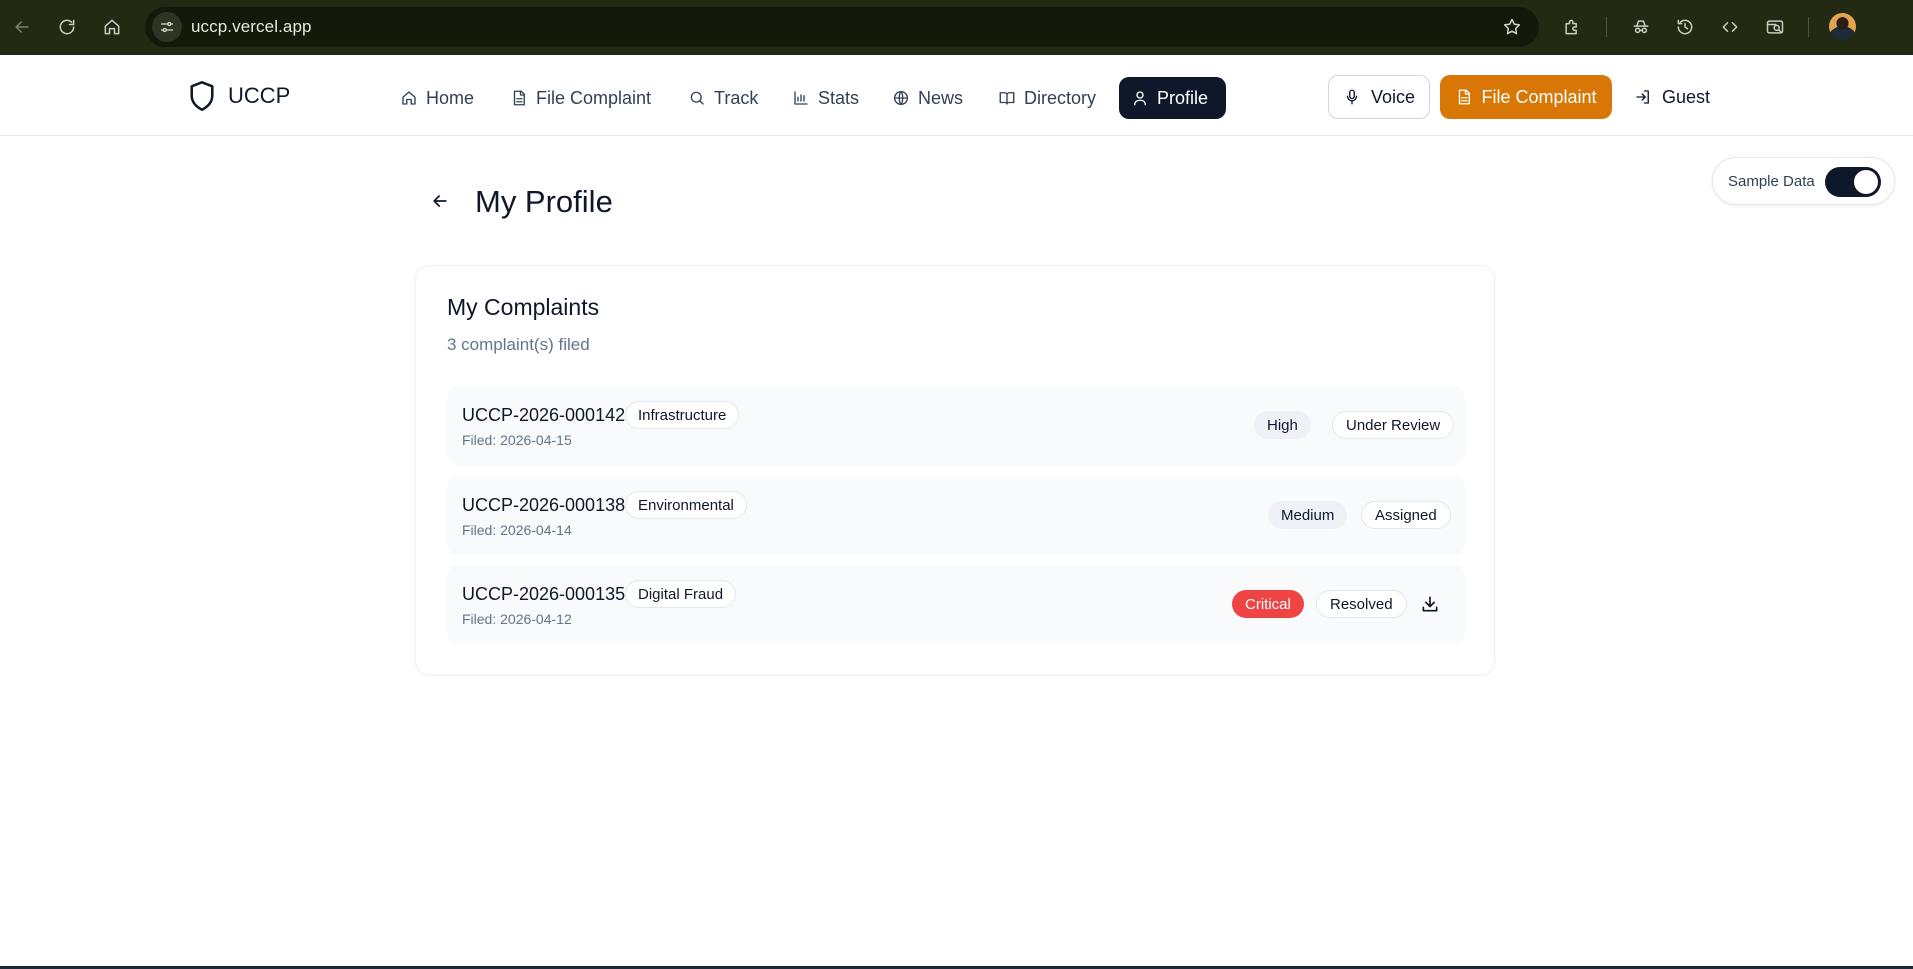 The image size is (1913, 969). What do you see at coordinates (1512, 27) in the screenshot?
I see `star-icon` at bounding box center [1512, 27].